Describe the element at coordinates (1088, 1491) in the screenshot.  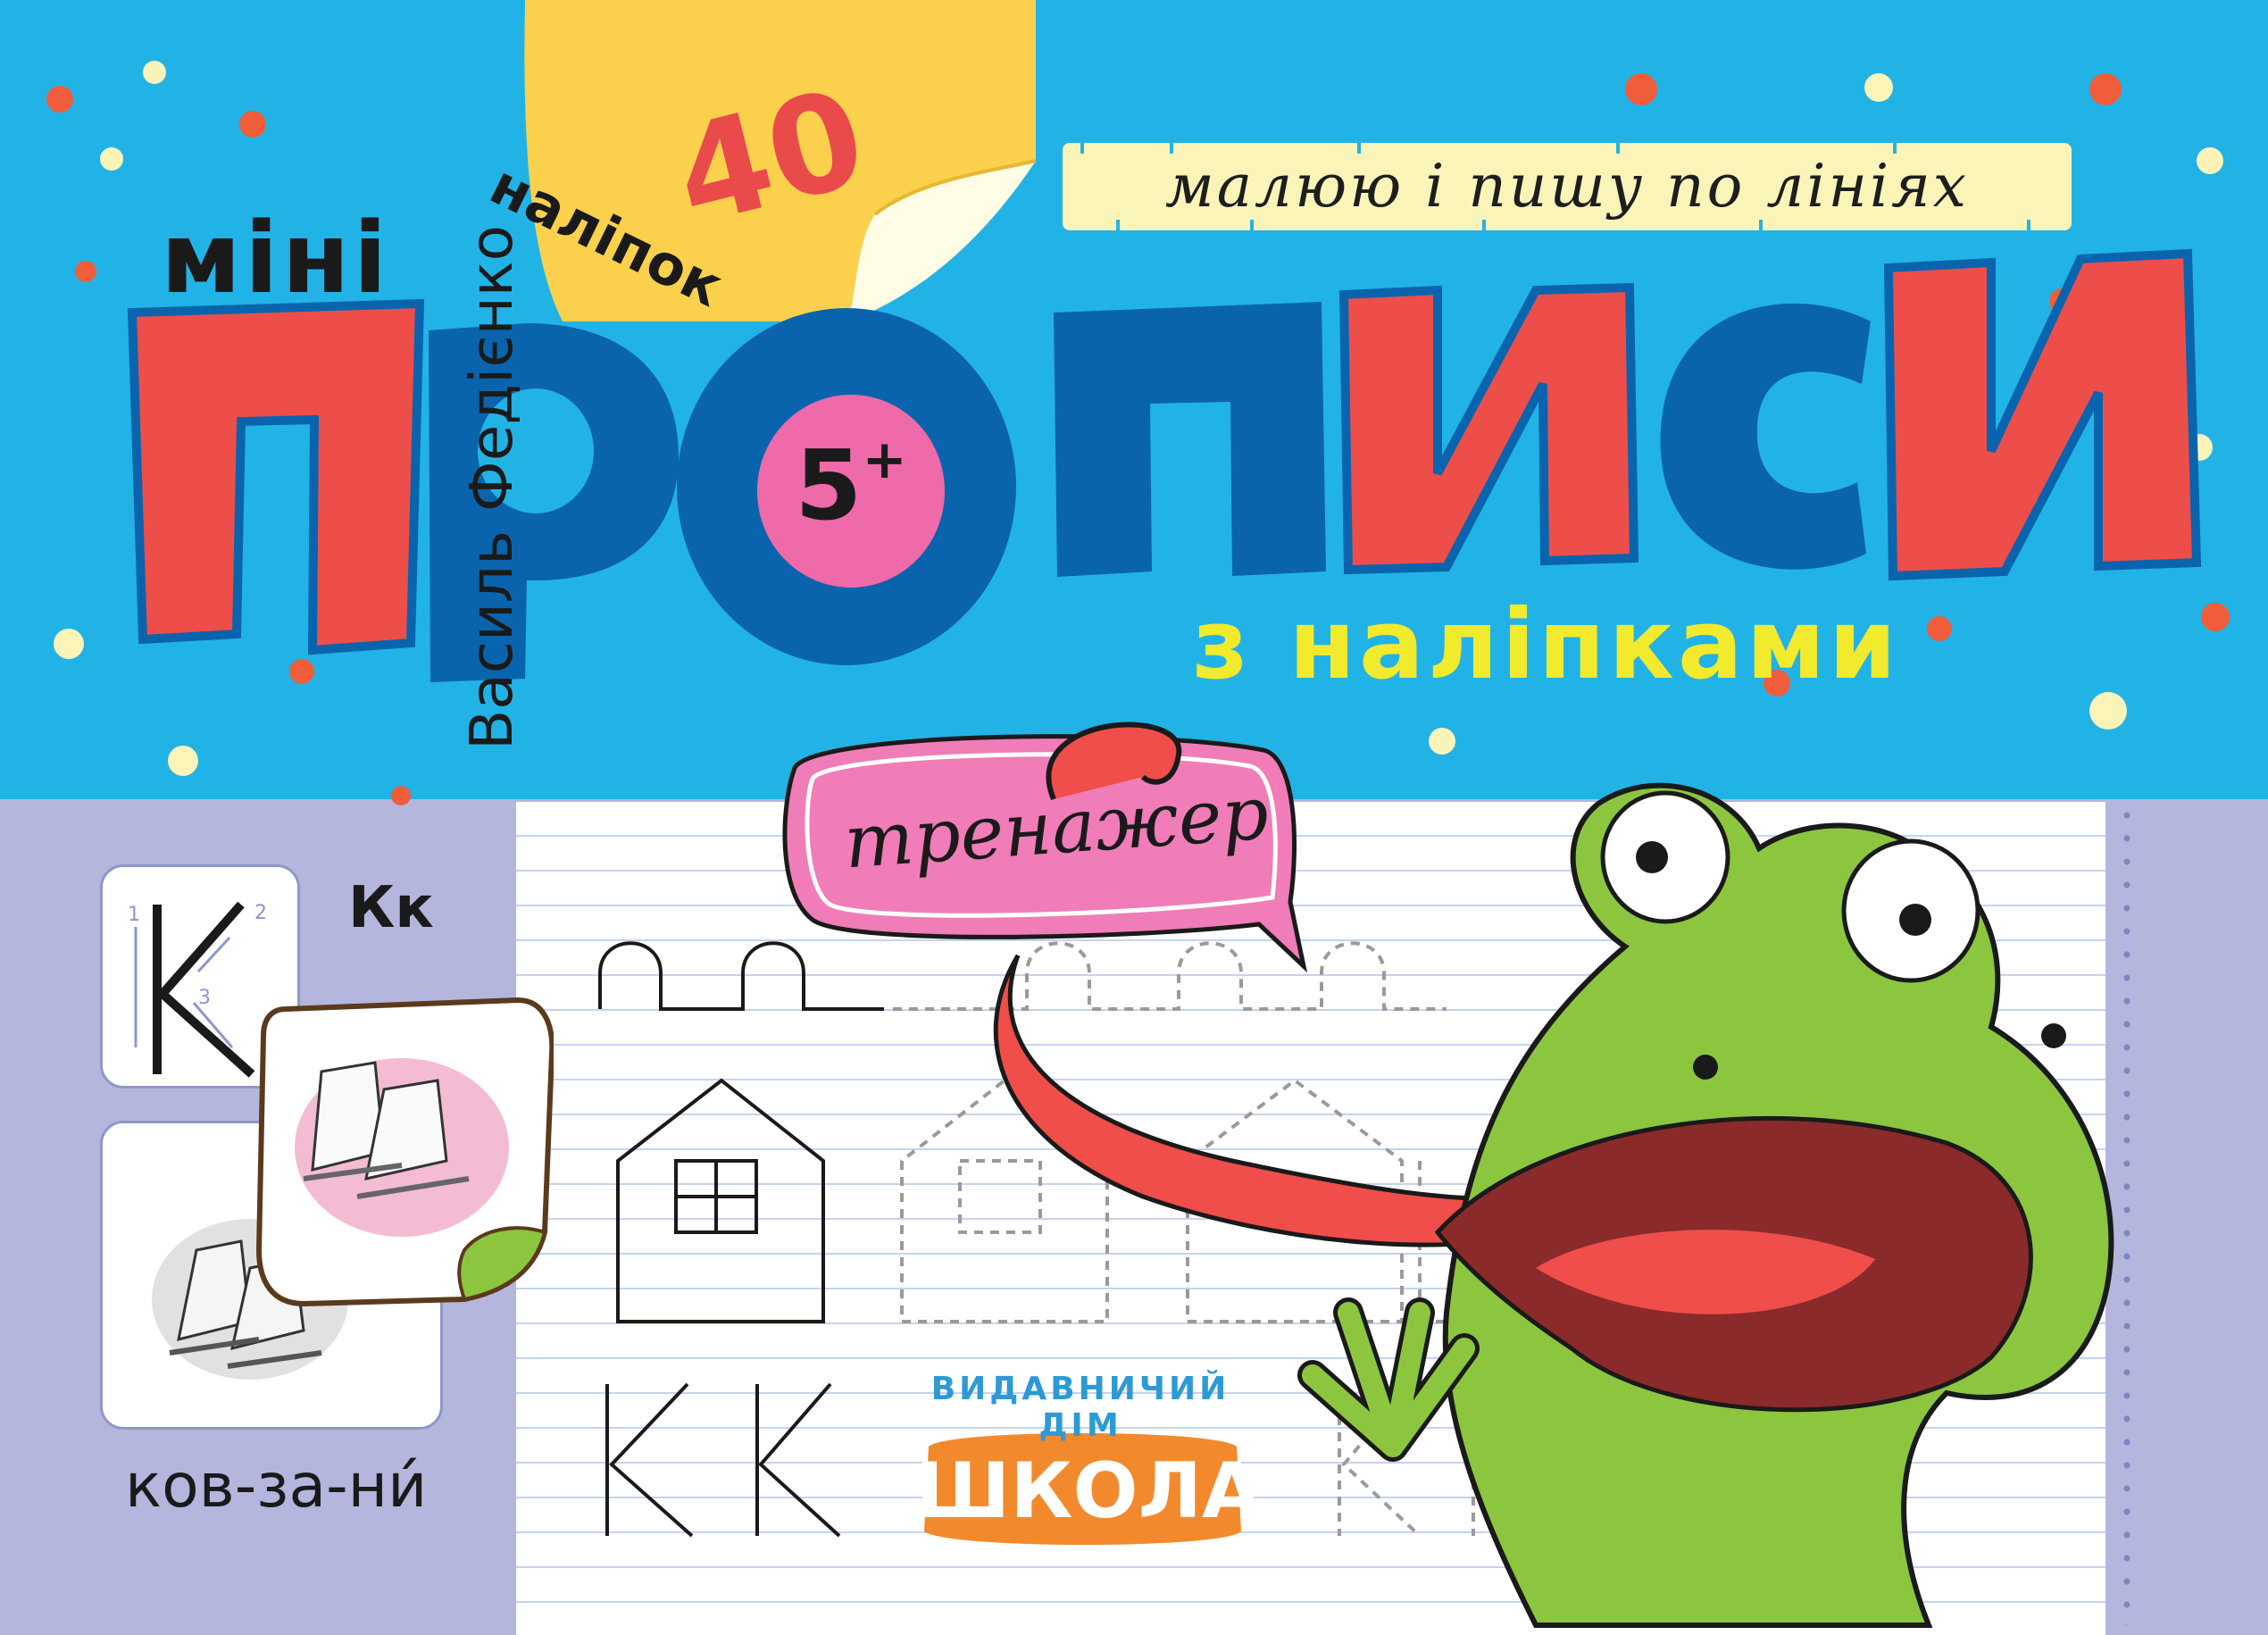
I see `publisher-name: ШКОЛА` at that location.